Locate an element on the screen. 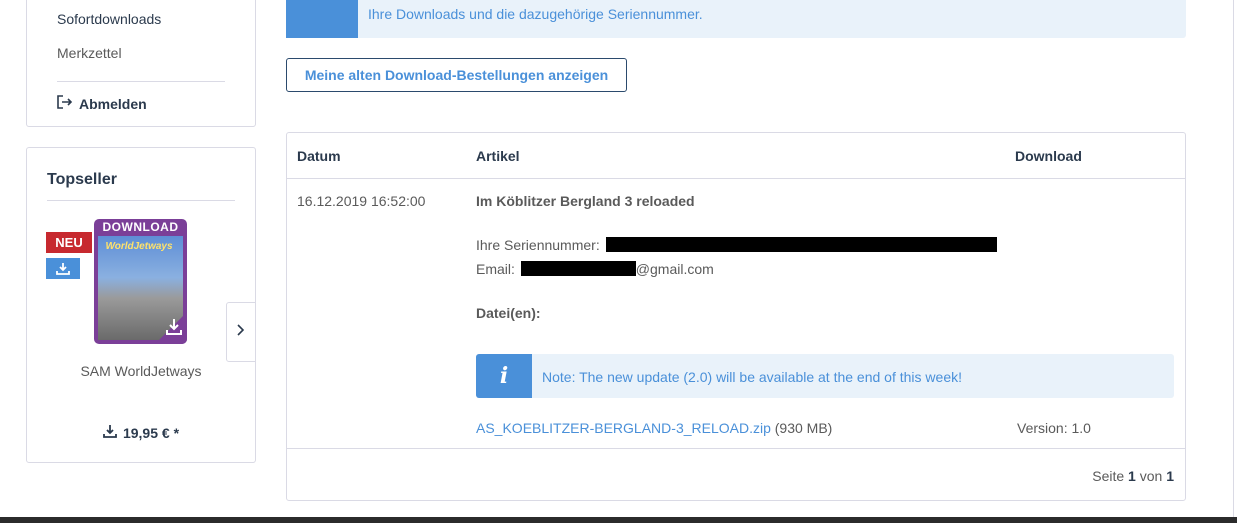  email-line: Email: @gmail.com is located at coordinates (595, 269).